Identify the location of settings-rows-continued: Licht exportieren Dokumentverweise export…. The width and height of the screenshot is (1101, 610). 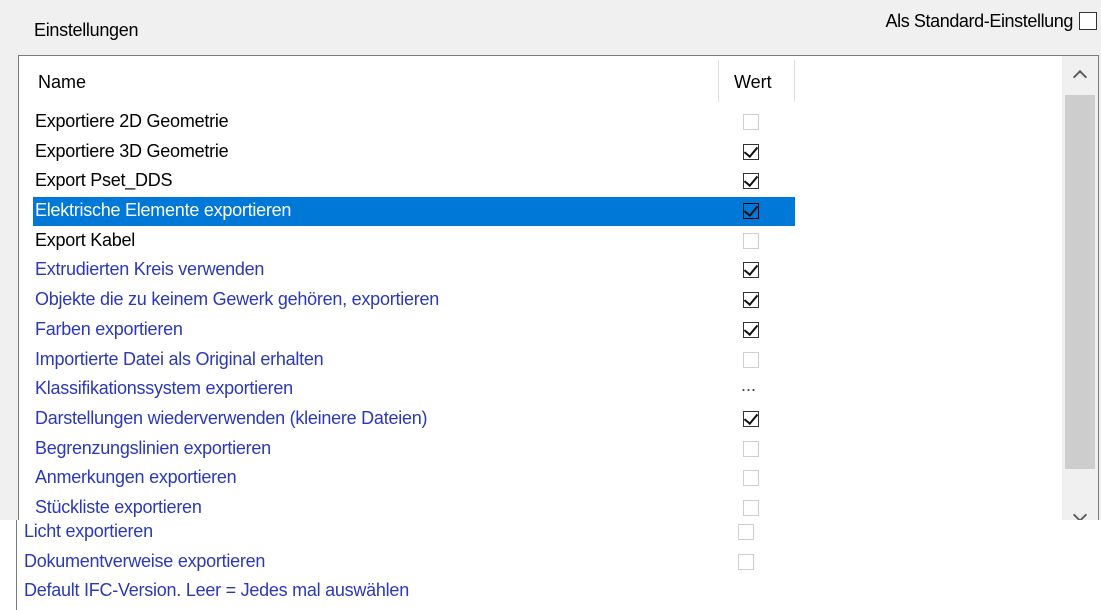
(550, 565).